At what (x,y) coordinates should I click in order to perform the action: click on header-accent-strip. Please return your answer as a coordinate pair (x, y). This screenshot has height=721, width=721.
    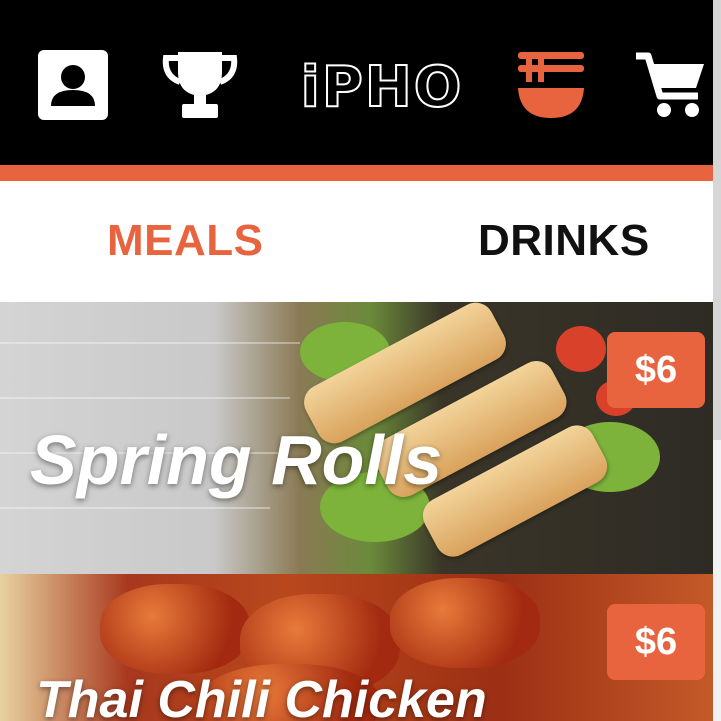
    Looking at the image, I should click on (356, 173).